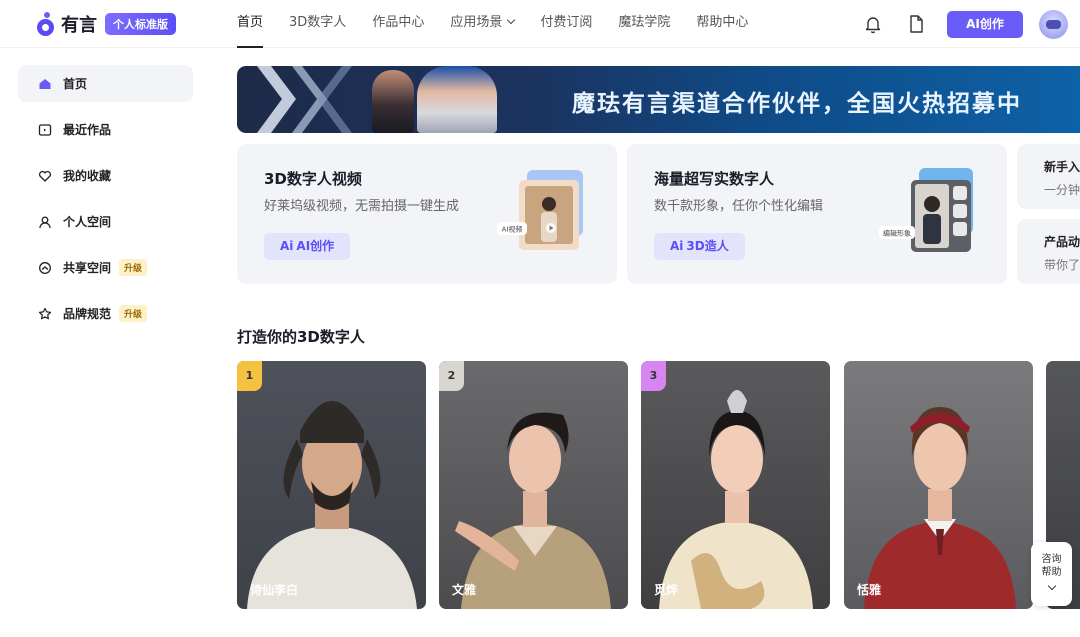  I want to click on video-card-illustration: AI视频, so click(540, 210).